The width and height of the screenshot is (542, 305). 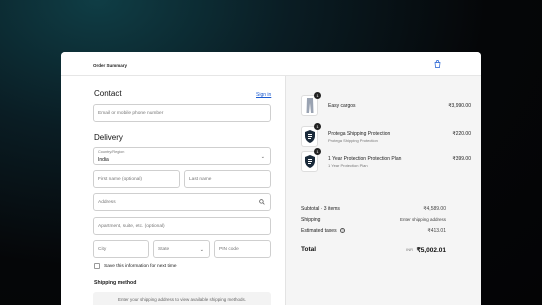 What do you see at coordinates (120, 179) in the screenshot?
I see `first-name-placeholder: First name (optional)` at bounding box center [120, 179].